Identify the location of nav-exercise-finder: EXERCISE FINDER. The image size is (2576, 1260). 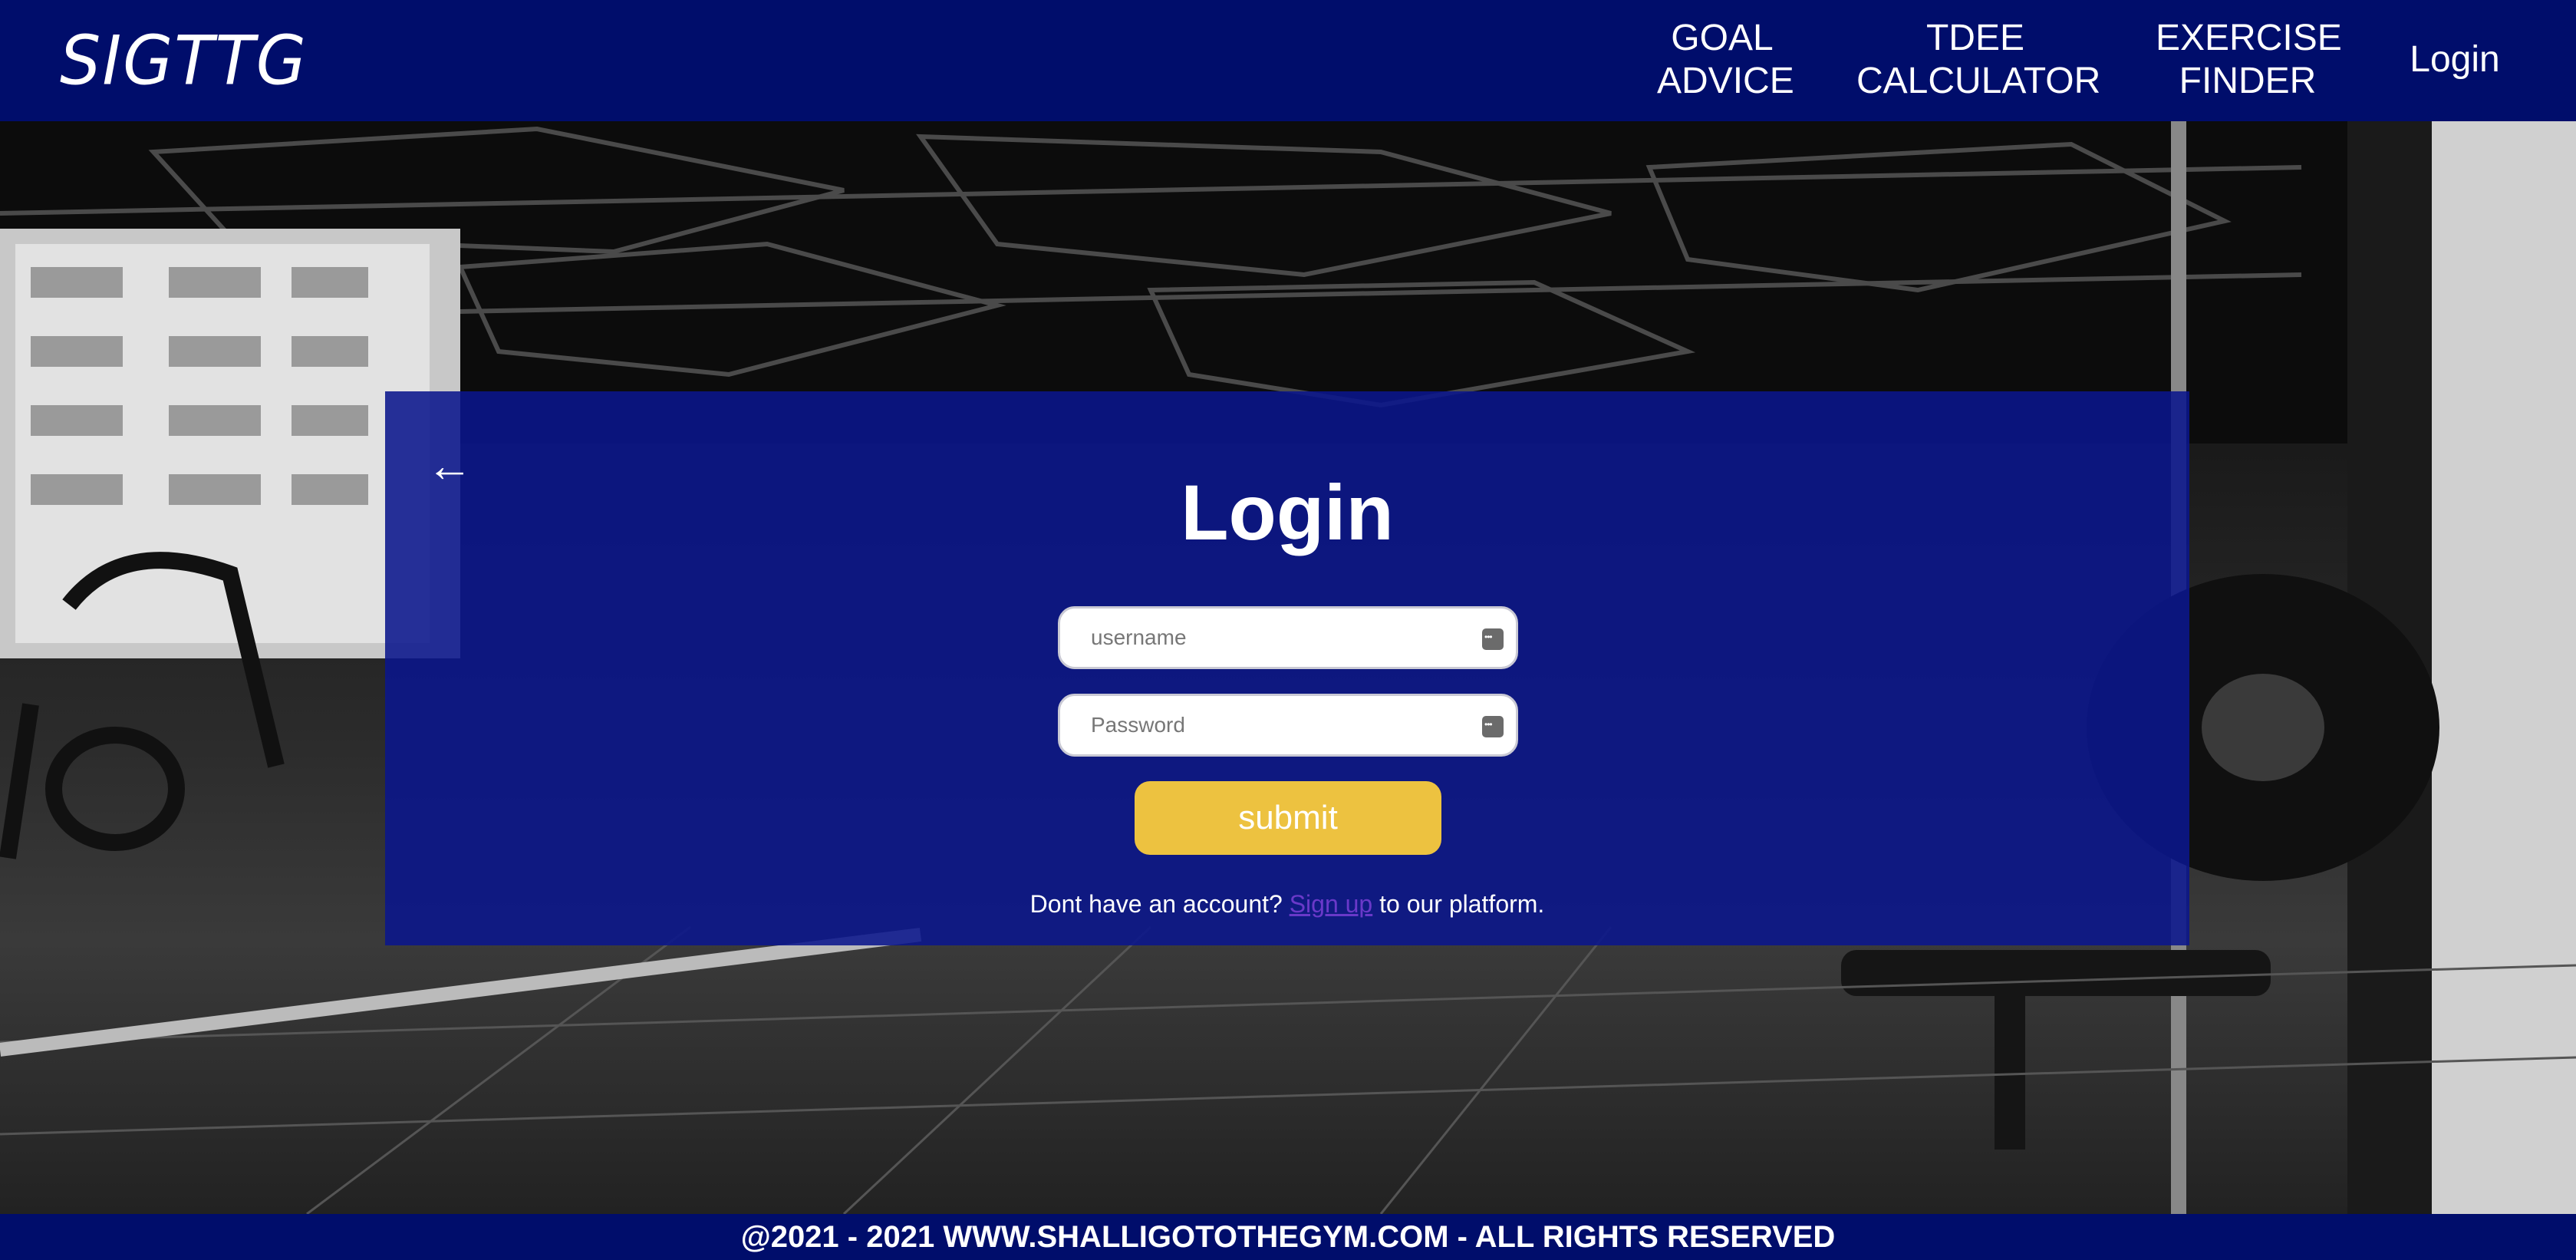
(2249, 60).